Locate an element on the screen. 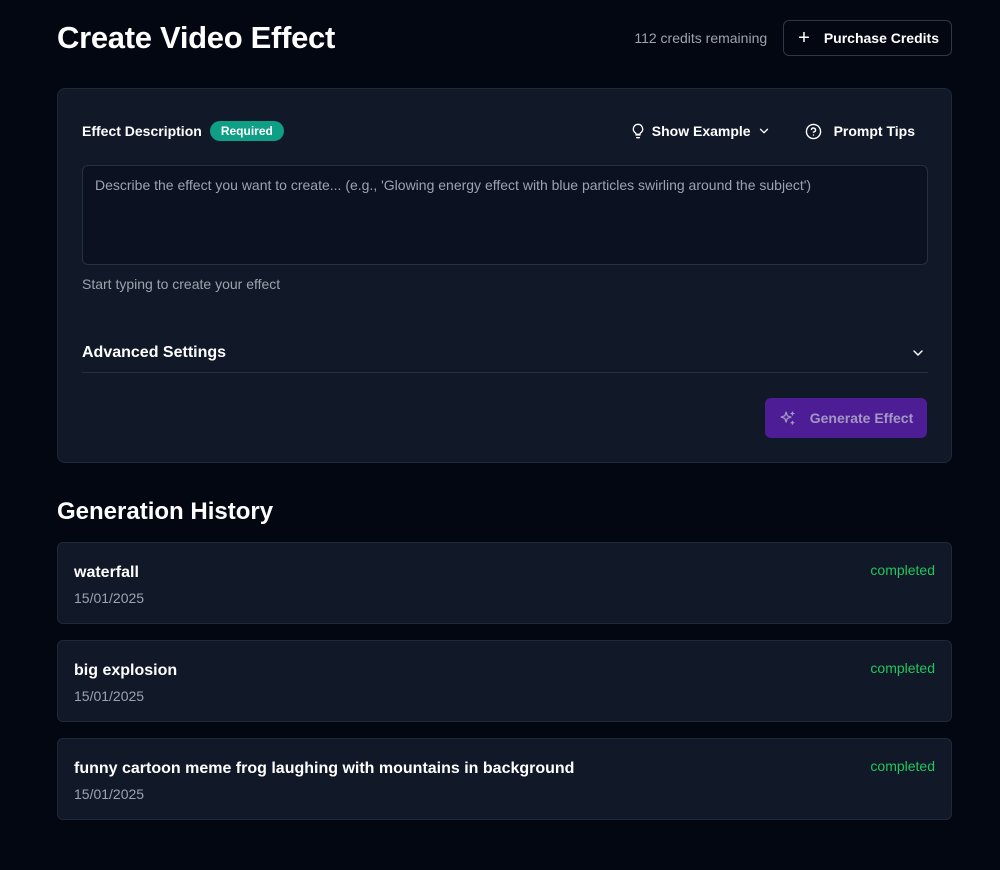 The image size is (1000, 870). generate-effect-button: Generate Effect is located at coordinates (846, 418).